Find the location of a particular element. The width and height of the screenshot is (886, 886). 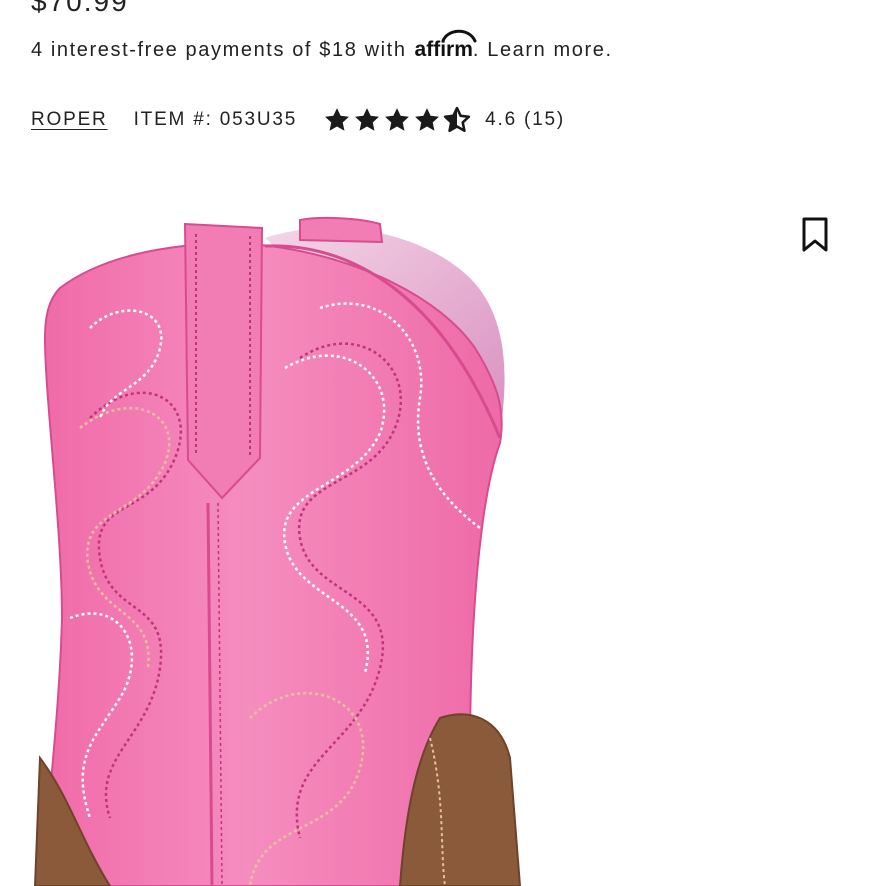

rating-summary: 4.6 (15) is located at coordinates (525, 120).